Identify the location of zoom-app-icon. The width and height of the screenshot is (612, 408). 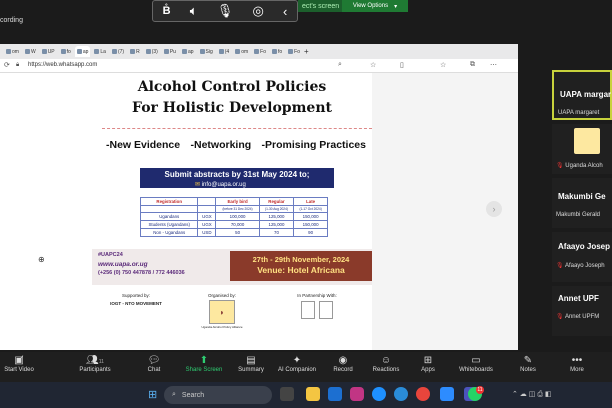
(447, 394).